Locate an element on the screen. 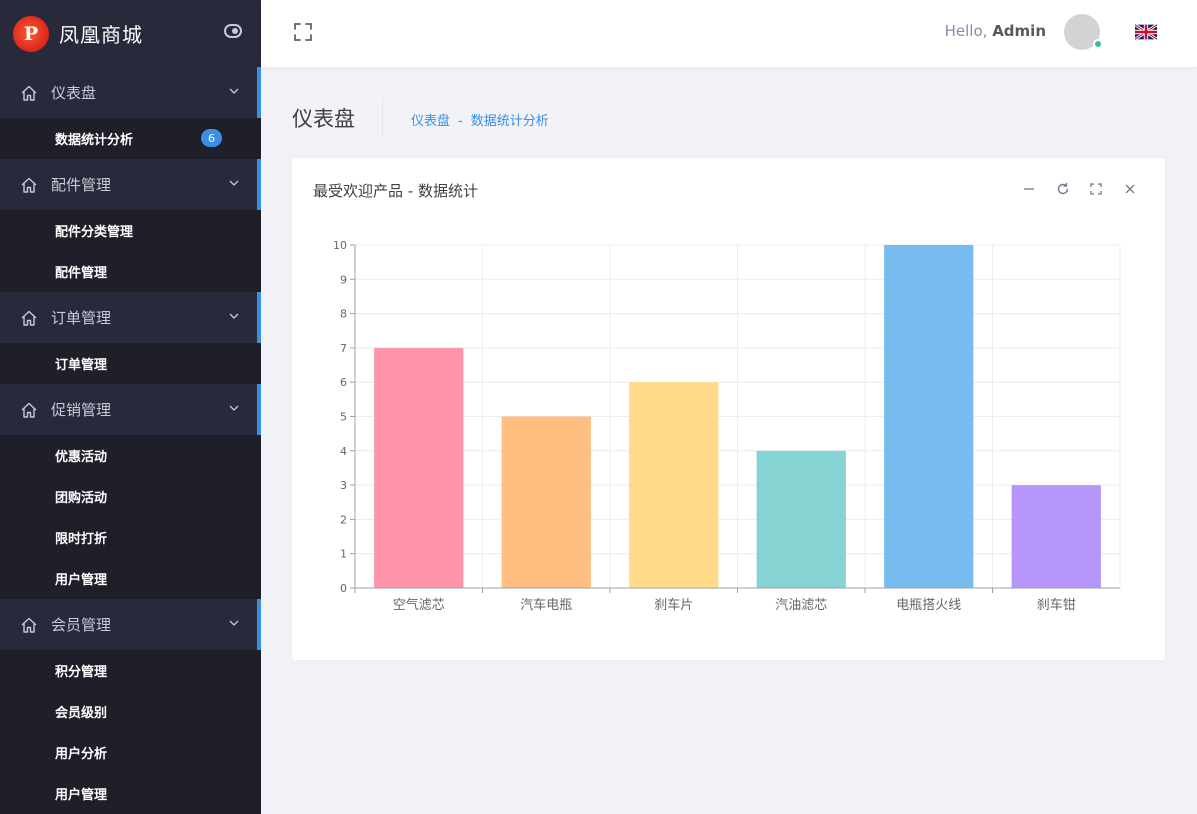  fullscreen-icon is located at coordinates (303, 32).